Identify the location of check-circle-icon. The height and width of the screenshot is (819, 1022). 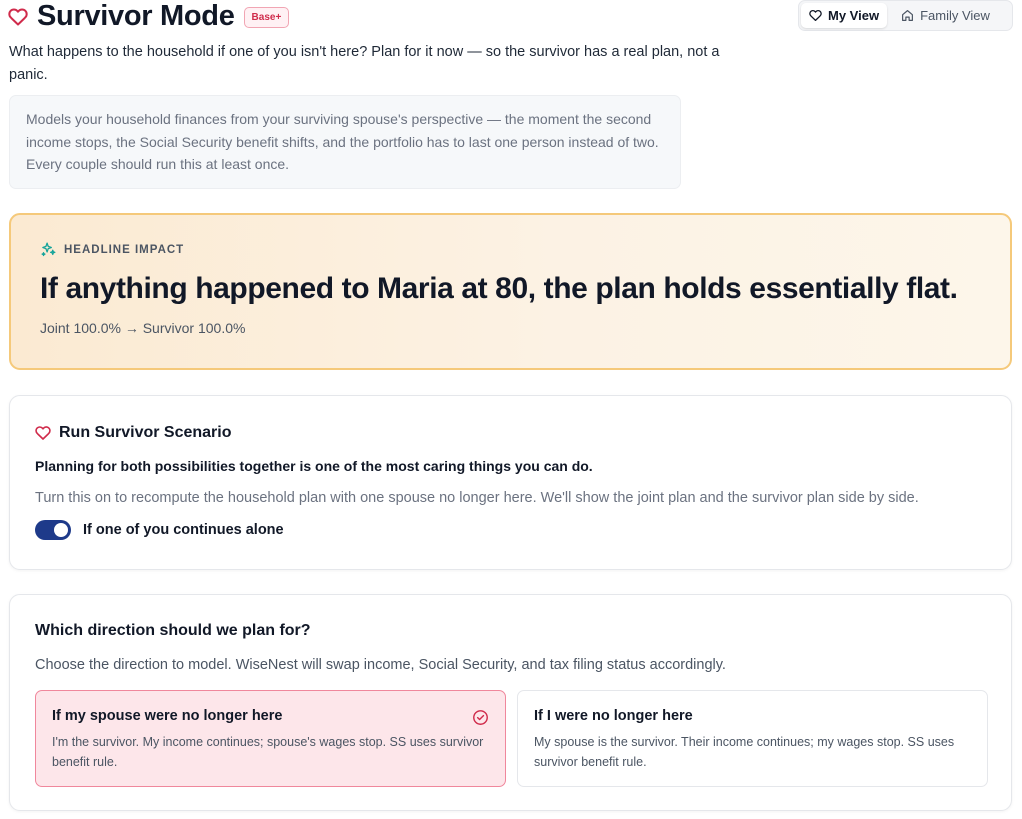
(480, 717).